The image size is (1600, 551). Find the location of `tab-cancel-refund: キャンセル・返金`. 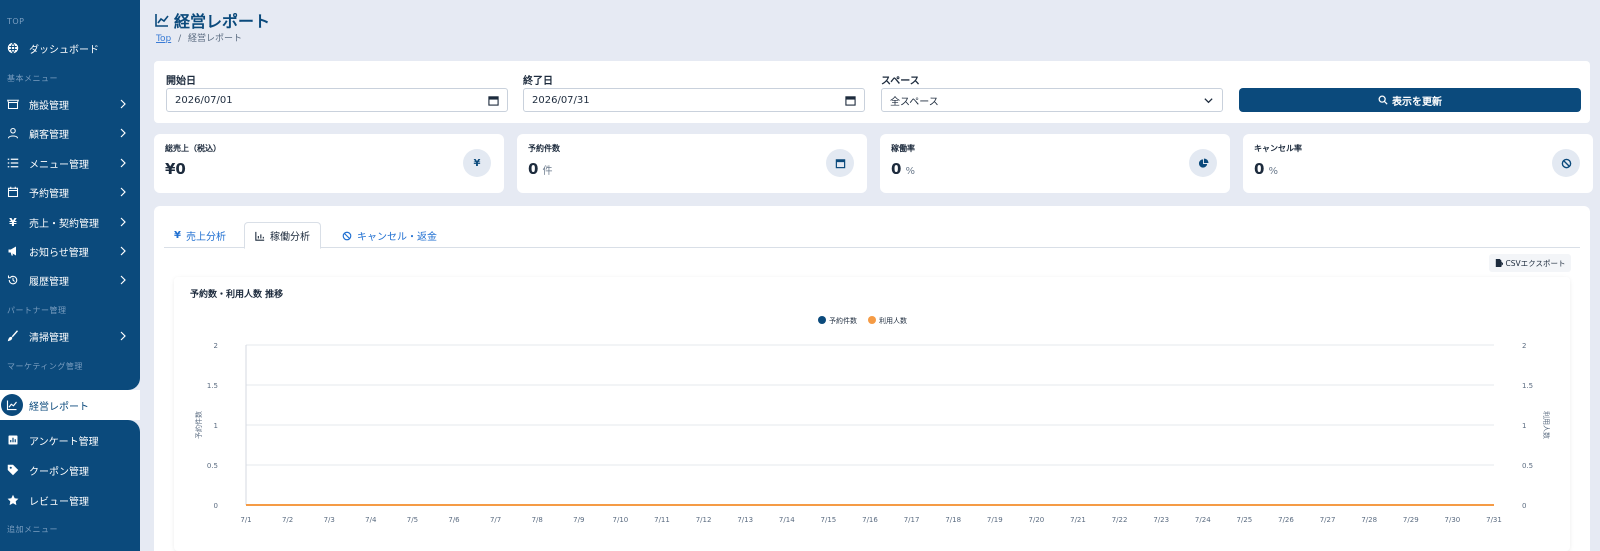

tab-cancel-refund: キャンセル・返金 is located at coordinates (389, 235).